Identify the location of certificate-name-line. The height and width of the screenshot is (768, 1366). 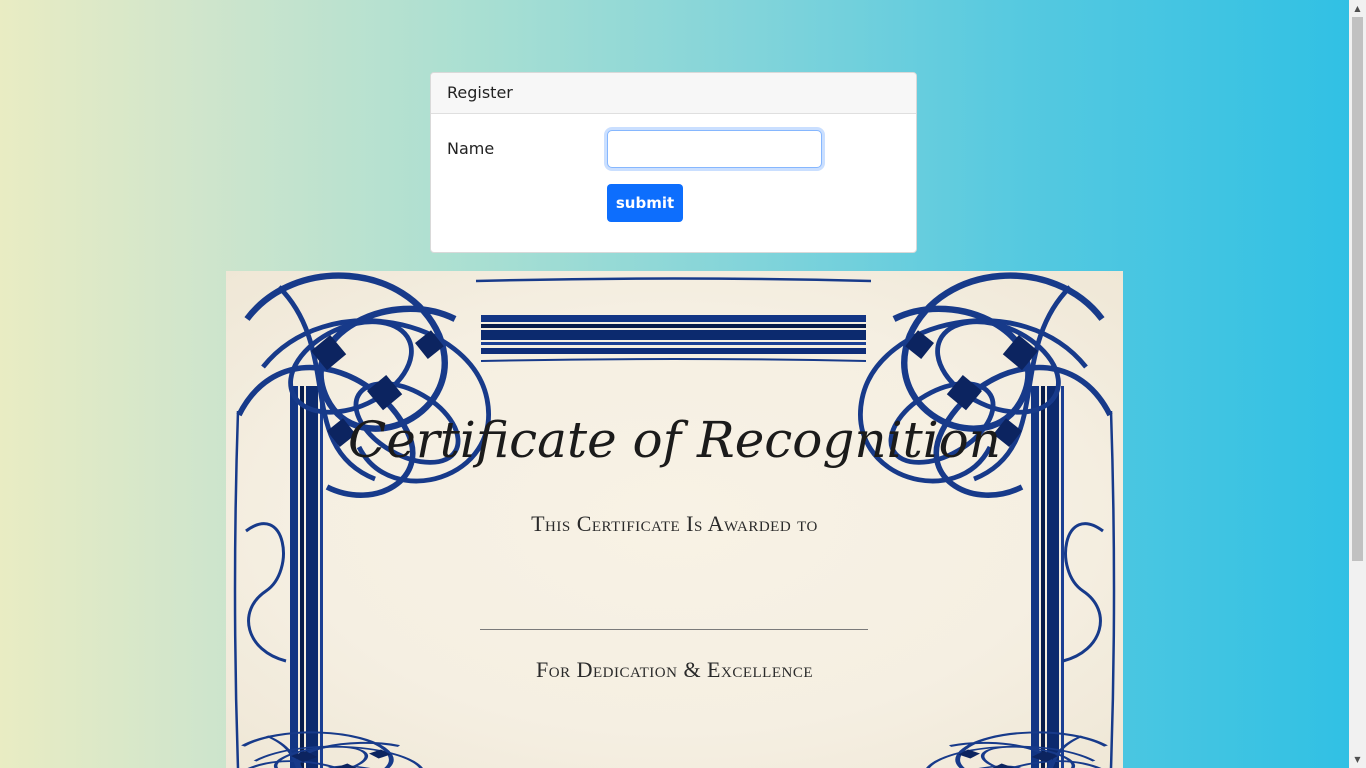
(674, 629).